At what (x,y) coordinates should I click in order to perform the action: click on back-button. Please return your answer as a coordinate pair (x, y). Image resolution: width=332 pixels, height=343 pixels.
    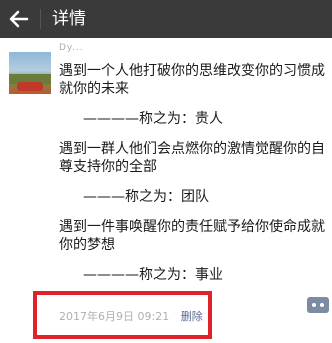
    Looking at the image, I should click on (19, 19).